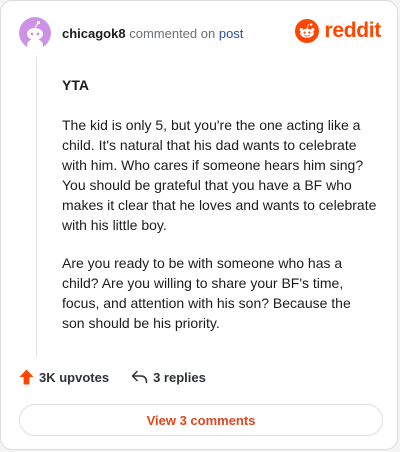  I want to click on reddit-brand: reddit, so click(338, 31).